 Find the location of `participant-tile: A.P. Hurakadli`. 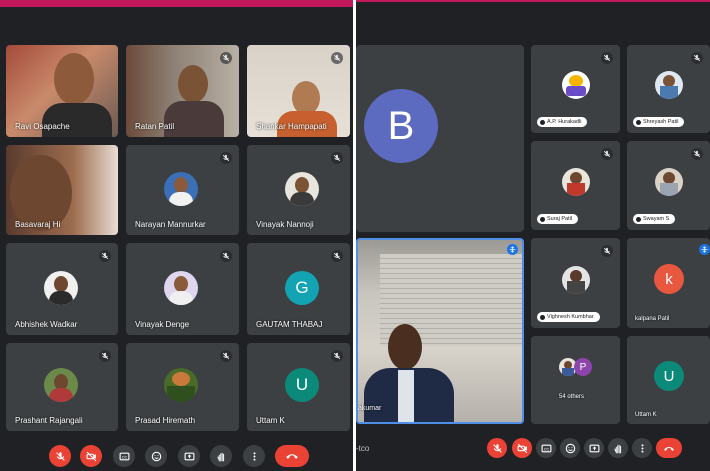

participant-tile: A.P. Hurakadli is located at coordinates (575, 89).